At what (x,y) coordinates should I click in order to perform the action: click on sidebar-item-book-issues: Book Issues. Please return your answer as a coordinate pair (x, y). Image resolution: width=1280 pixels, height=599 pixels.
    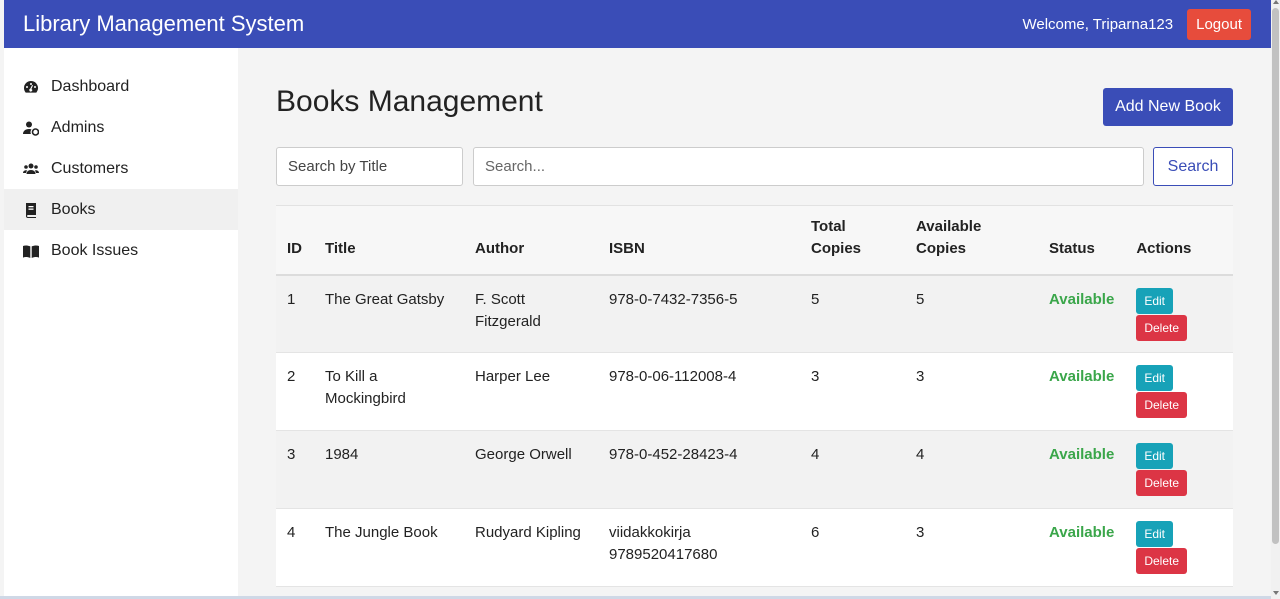
    Looking at the image, I should click on (121, 250).